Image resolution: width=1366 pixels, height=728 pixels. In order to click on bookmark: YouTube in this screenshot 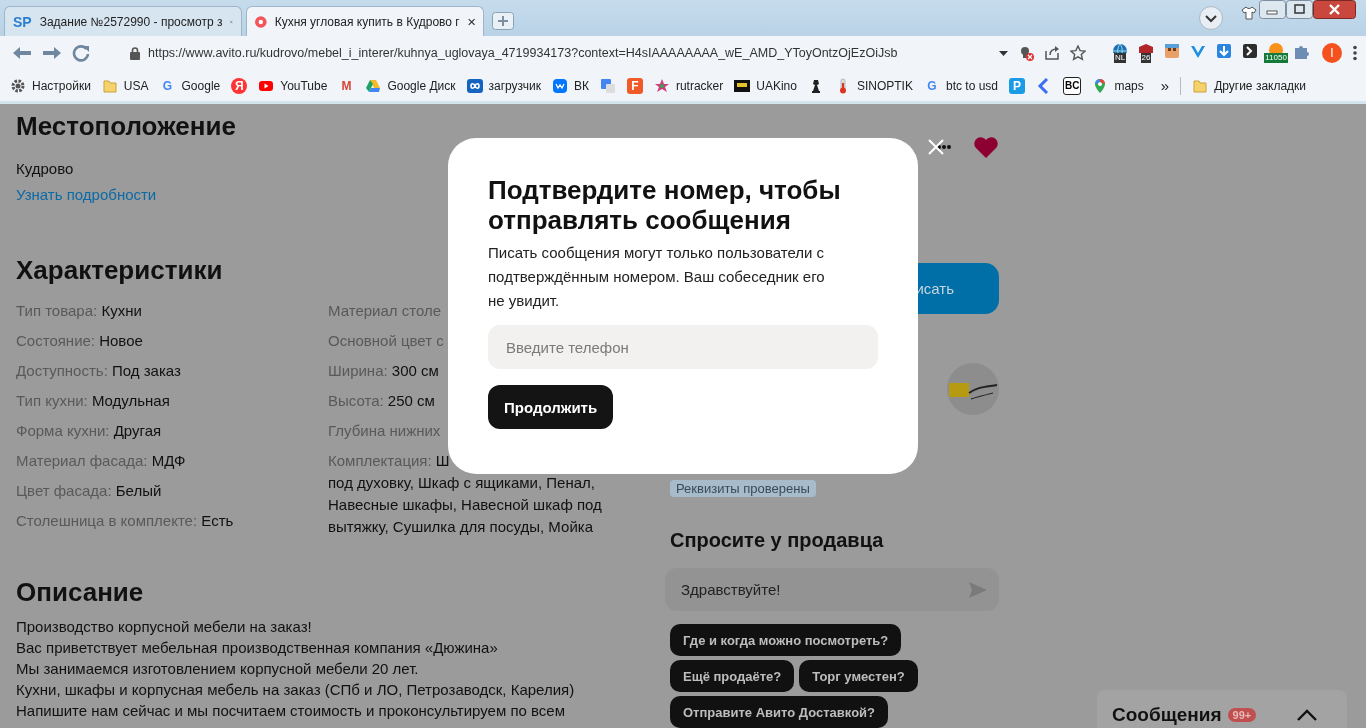, I will do `click(293, 85)`.